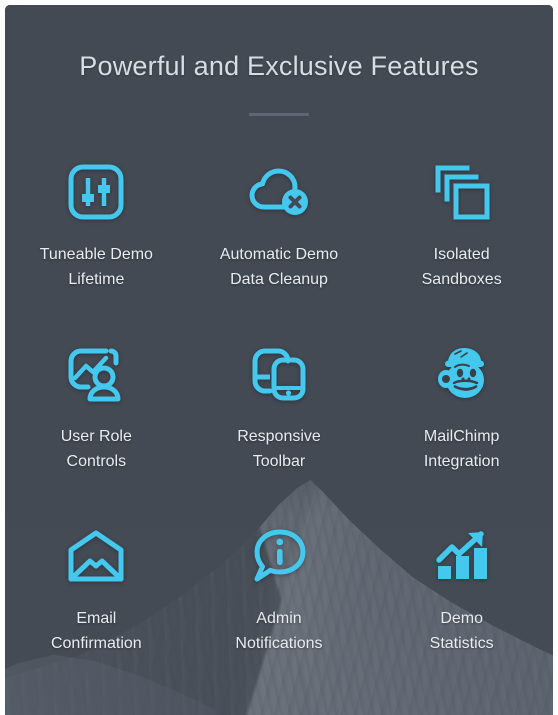  Describe the element at coordinates (279, 267) in the screenshot. I see `feature-label: Automatic Demo Data Cleanup` at that location.